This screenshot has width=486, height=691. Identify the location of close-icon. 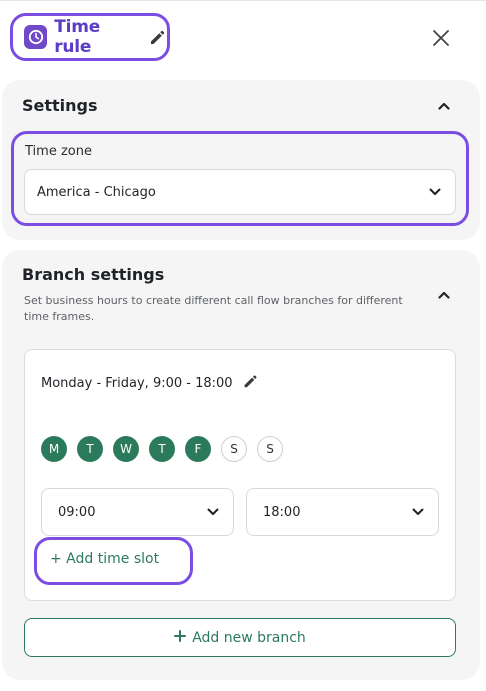
(441, 40).